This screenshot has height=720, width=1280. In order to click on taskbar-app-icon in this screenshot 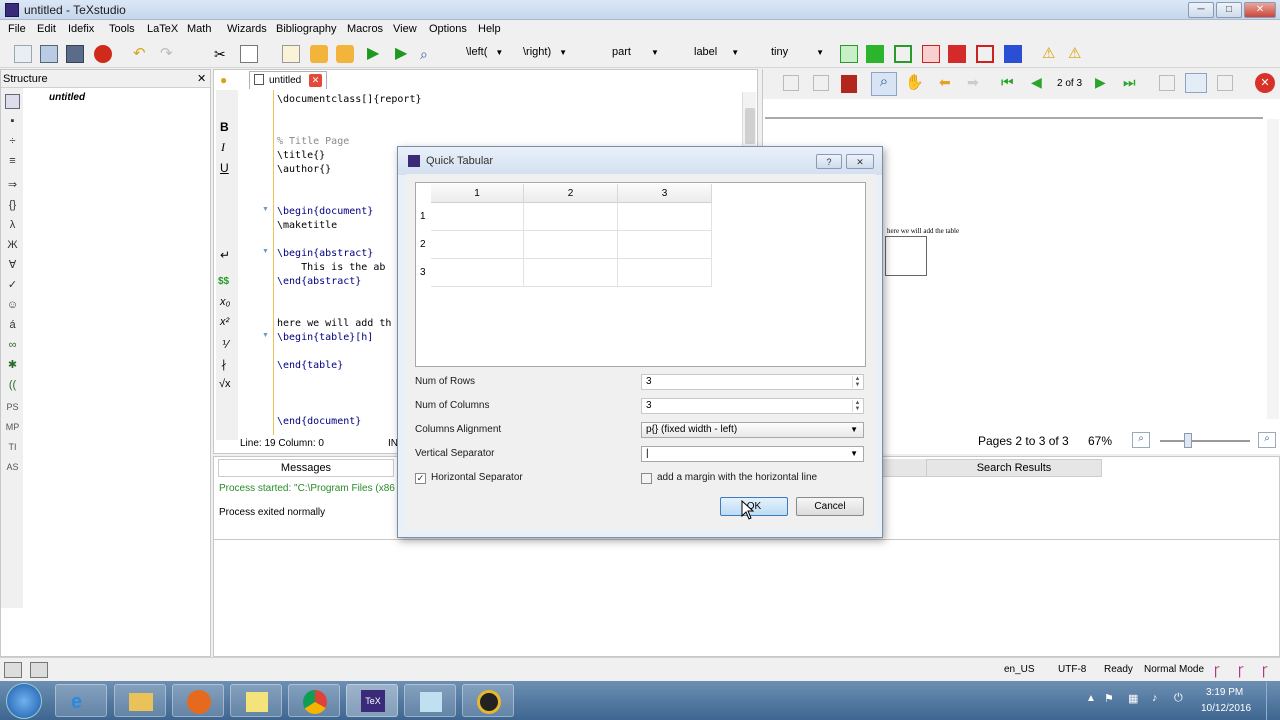, I will do `click(430, 700)`.